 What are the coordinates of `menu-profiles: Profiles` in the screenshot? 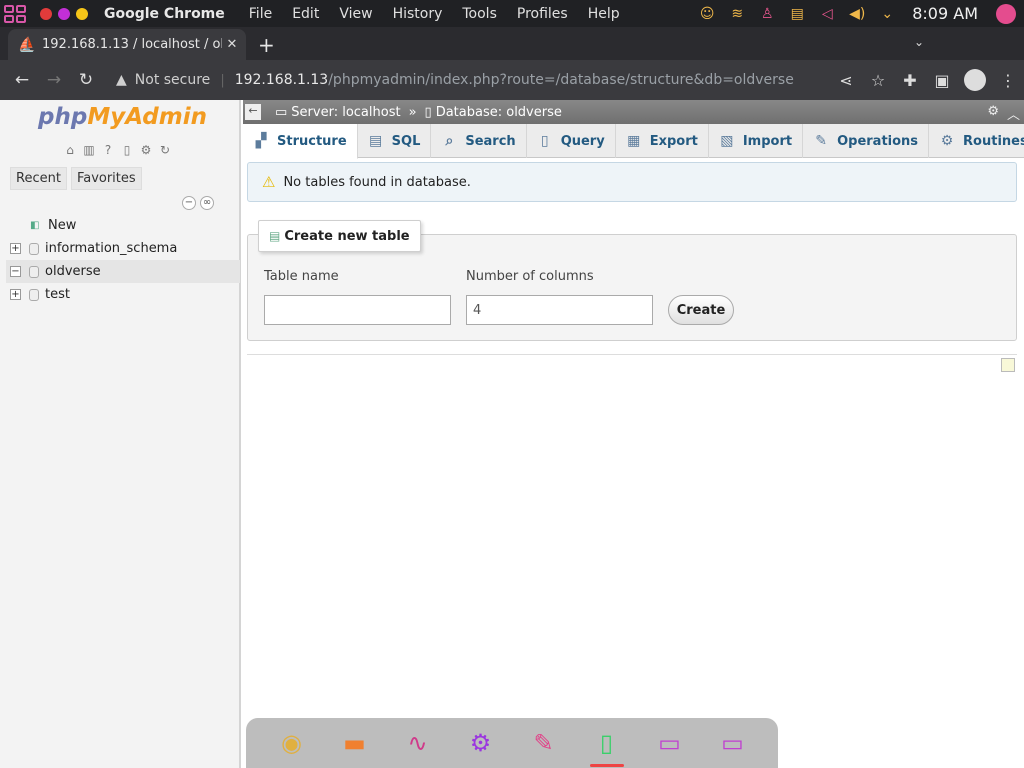 It's located at (542, 14).